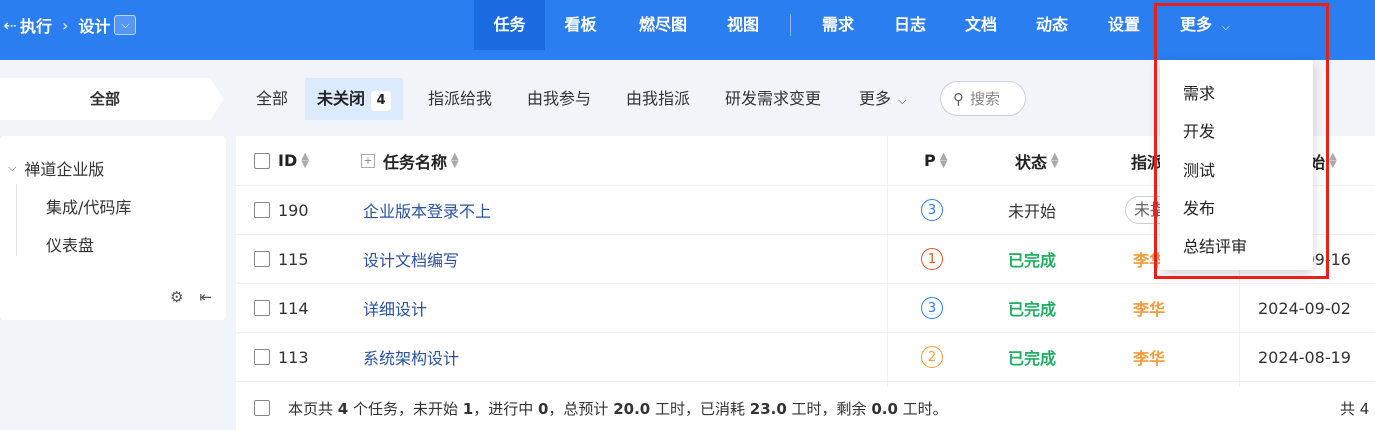  Describe the element at coordinates (427, 210) in the screenshot. I see `task-name-link: 企业版本登录不上` at that location.